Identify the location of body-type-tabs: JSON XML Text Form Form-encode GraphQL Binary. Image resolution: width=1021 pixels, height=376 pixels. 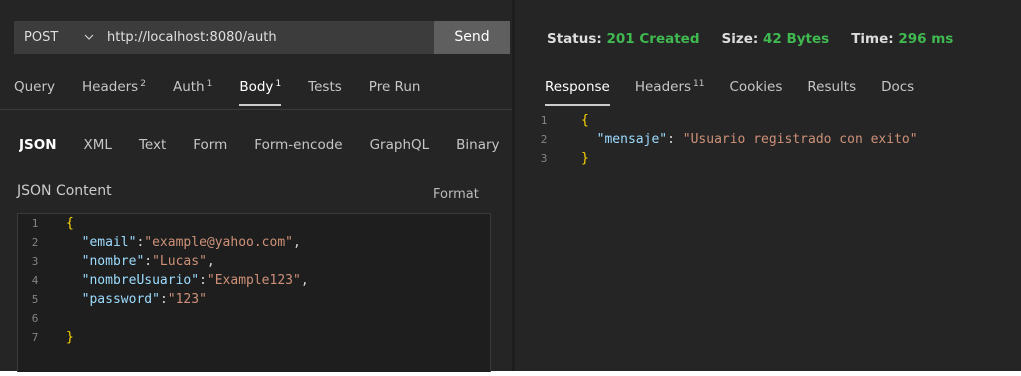
(265, 145).